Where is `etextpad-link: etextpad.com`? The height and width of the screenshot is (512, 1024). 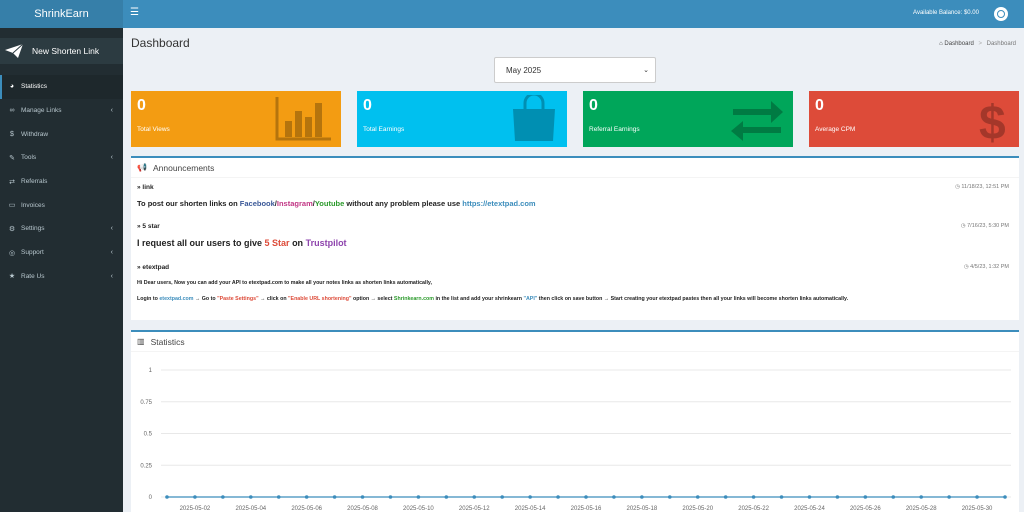 etextpad-link: etextpad.com is located at coordinates (176, 299).